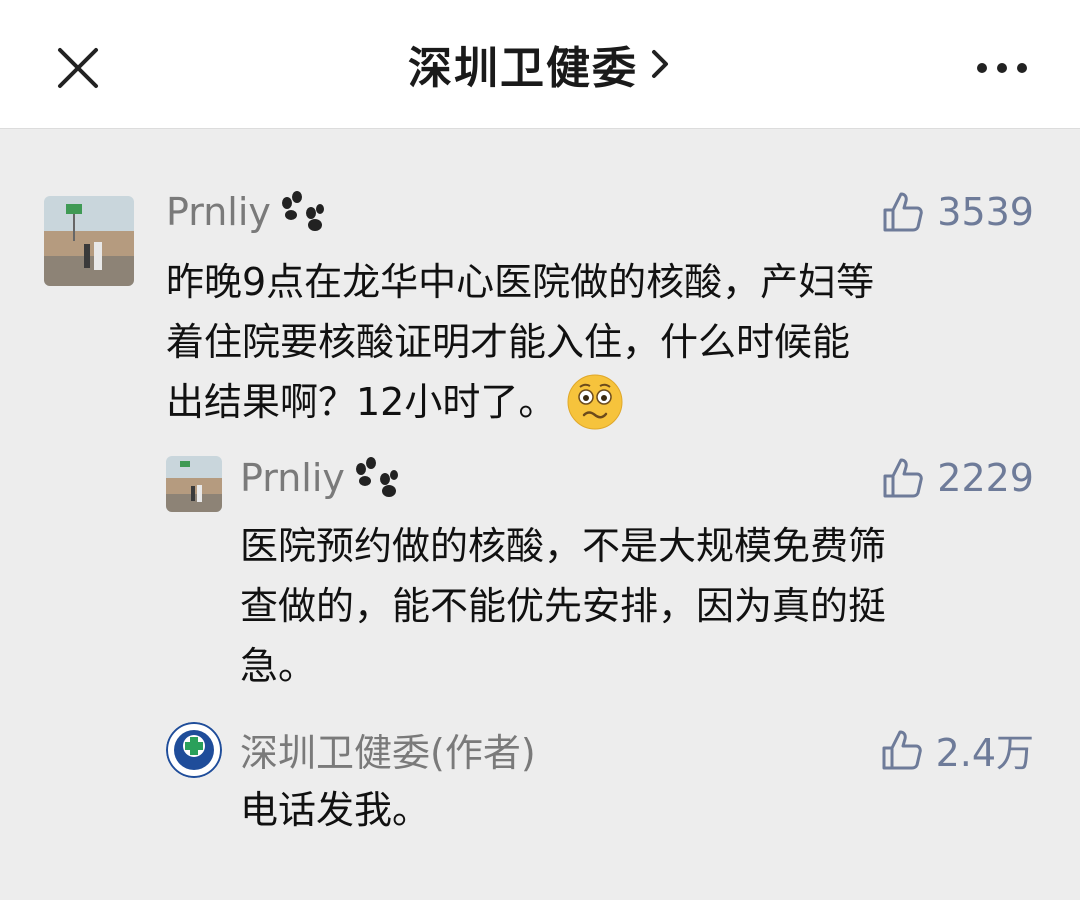 Image resolution: width=1080 pixels, height=900 pixels. What do you see at coordinates (985, 212) in the screenshot?
I see `like-count: 3539` at bounding box center [985, 212].